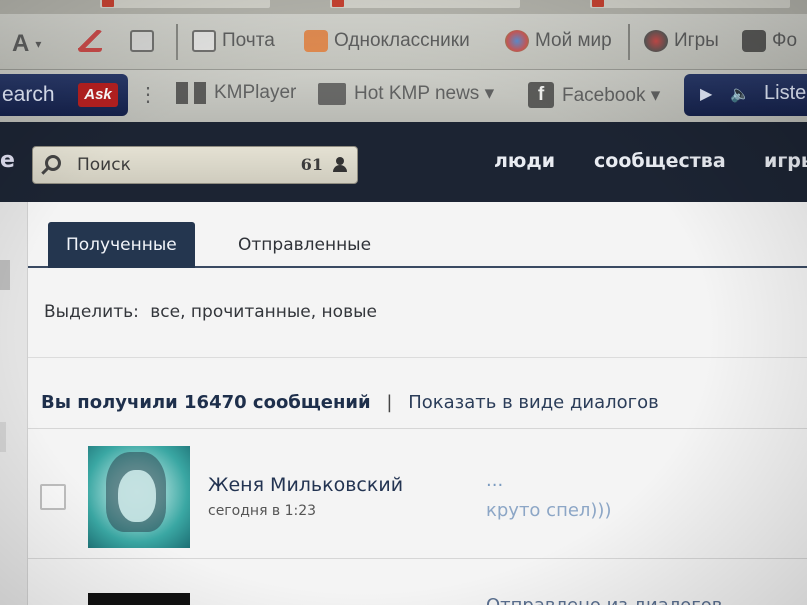 The image size is (807, 605). Describe the element at coordinates (98, 95) in the screenshot. I see `ask-logo: Ask` at that location.